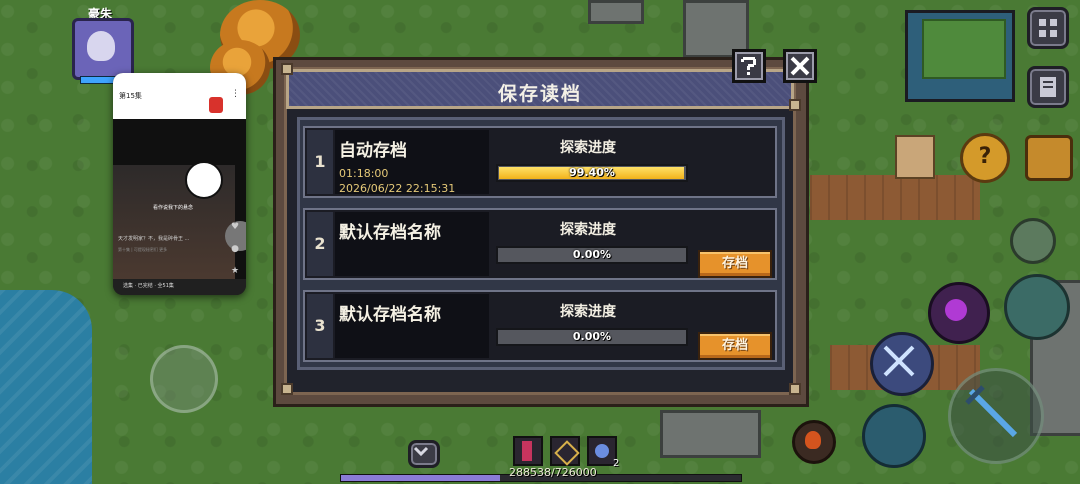 The width and height of the screenshot is (1080, 484). I want to click on dirt-path, so click(895, 197).